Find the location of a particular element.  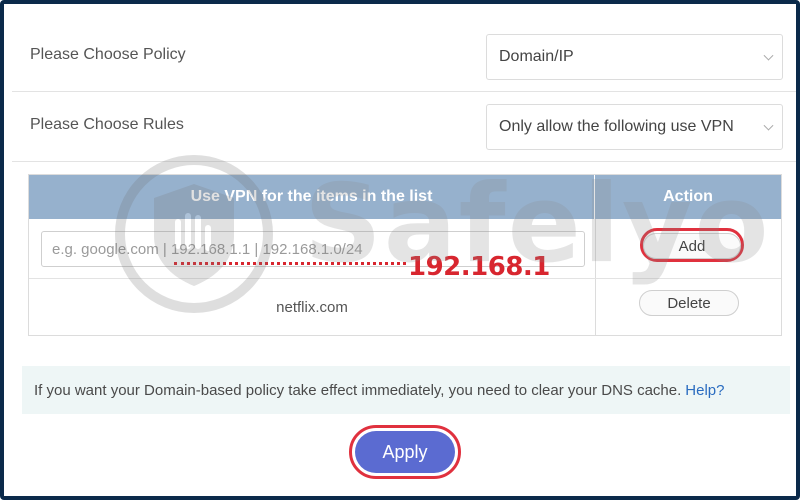

policy-row: Please Choose Policy Domain/IP is located at coordinates (404, 57).